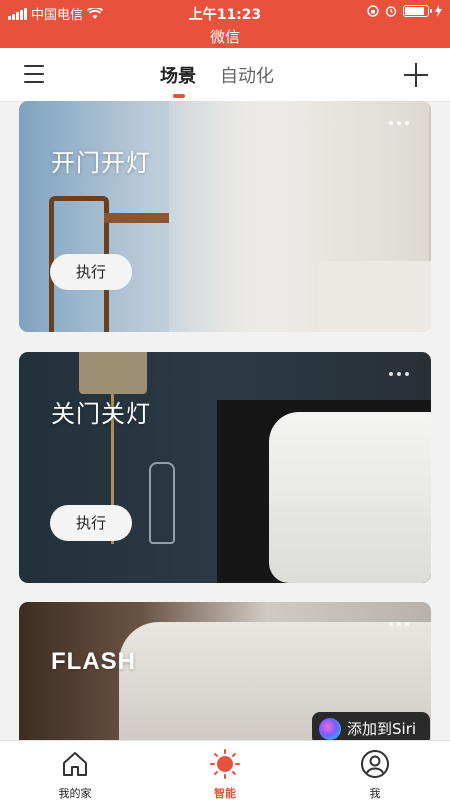  Describe the element at coordinates (373, 11) in the screenshot. I see `rotation-lock-icon` at that location.